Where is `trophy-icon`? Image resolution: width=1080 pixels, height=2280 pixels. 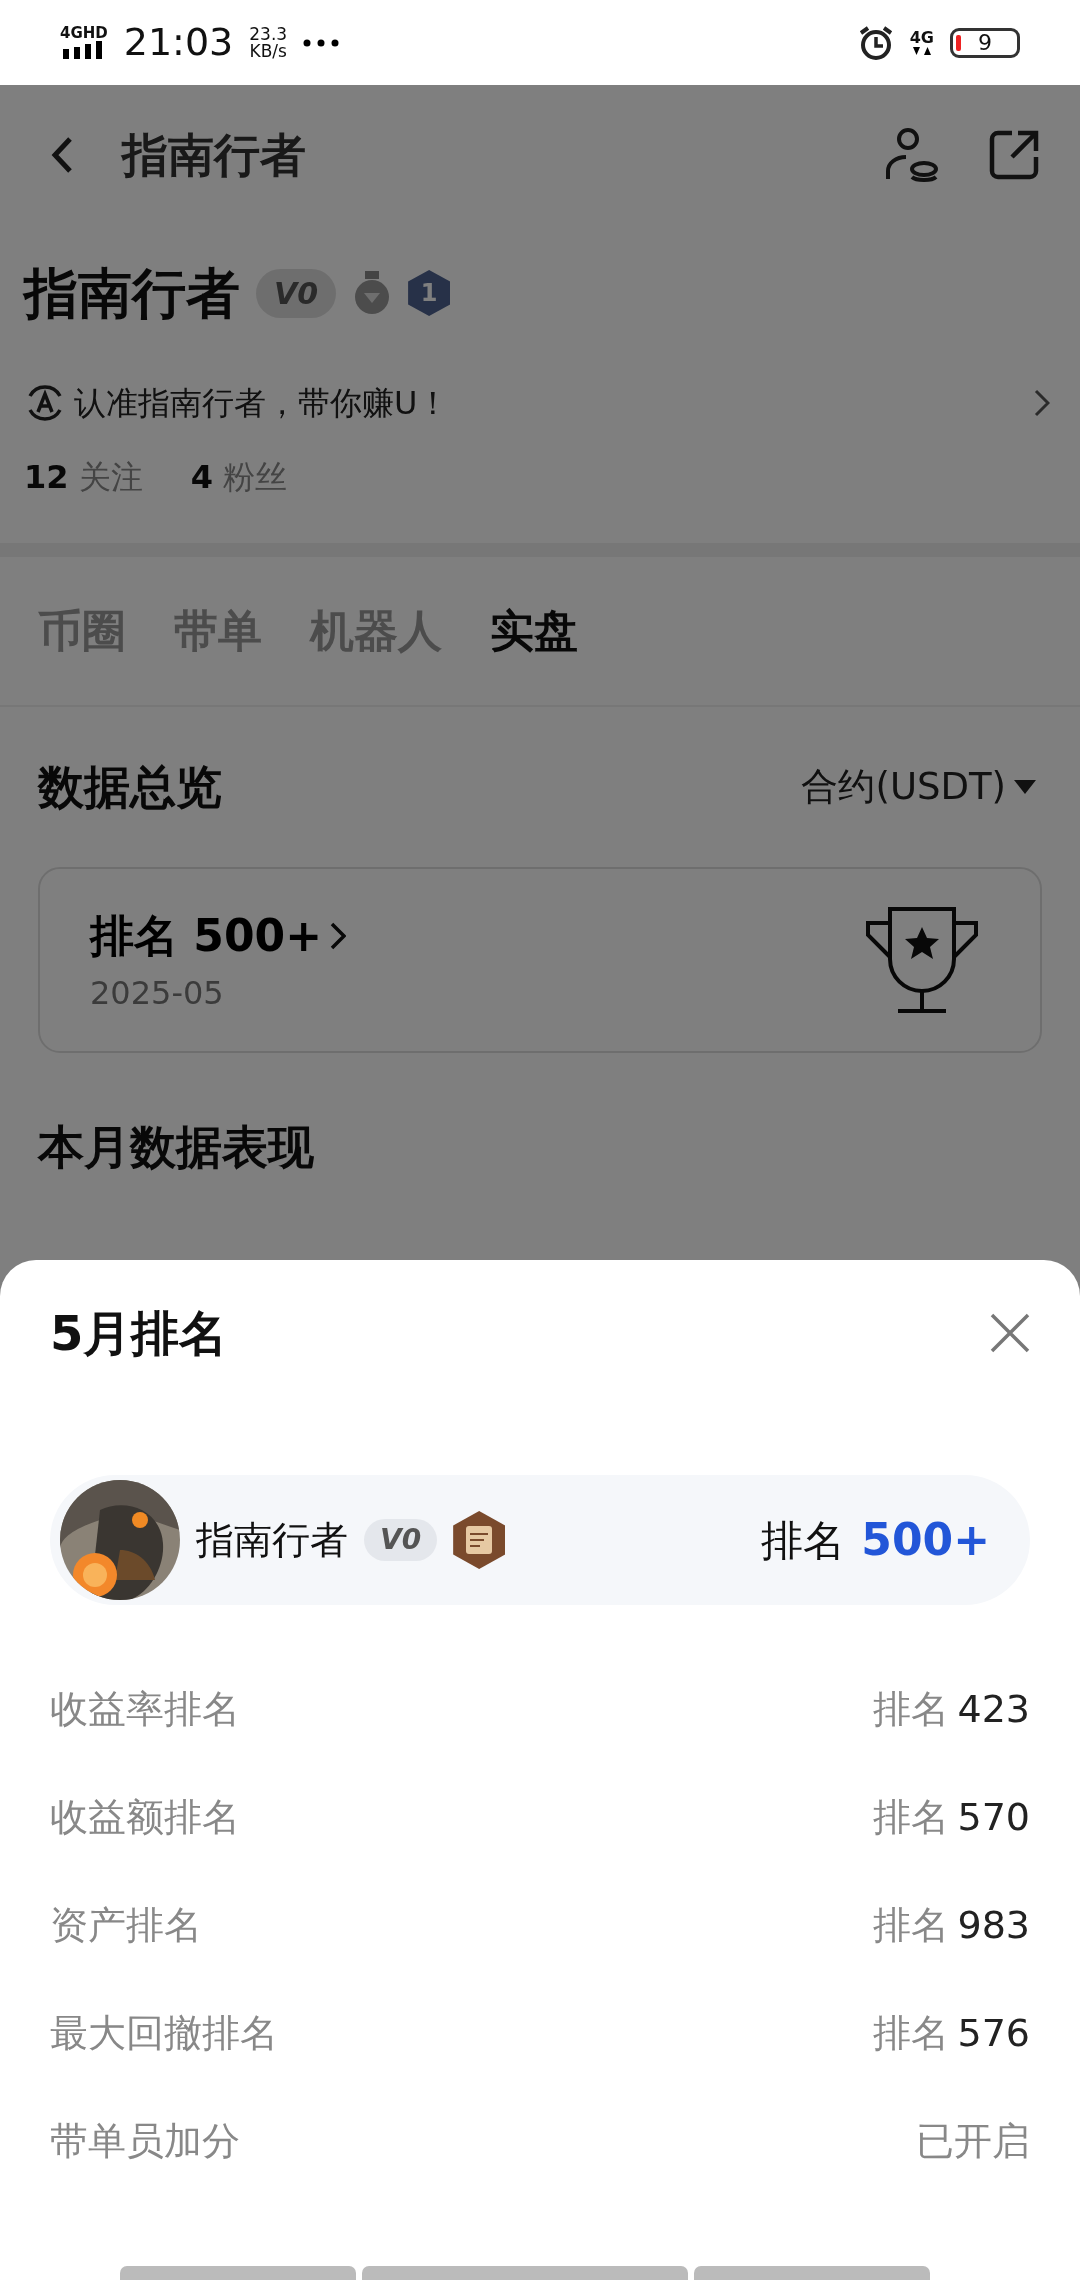 trophy-icon is located at coordinates (922, 960).